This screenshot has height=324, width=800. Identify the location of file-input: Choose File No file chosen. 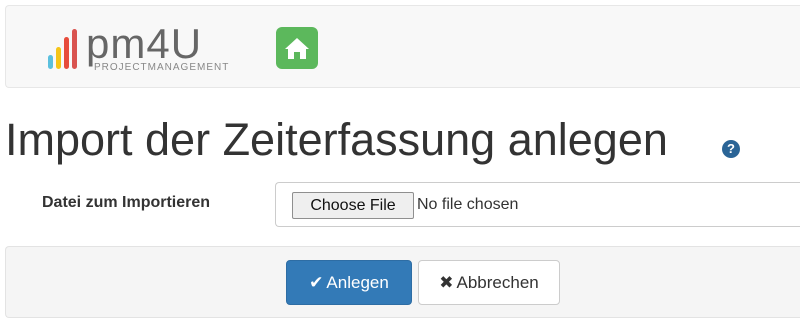
(537, 204).